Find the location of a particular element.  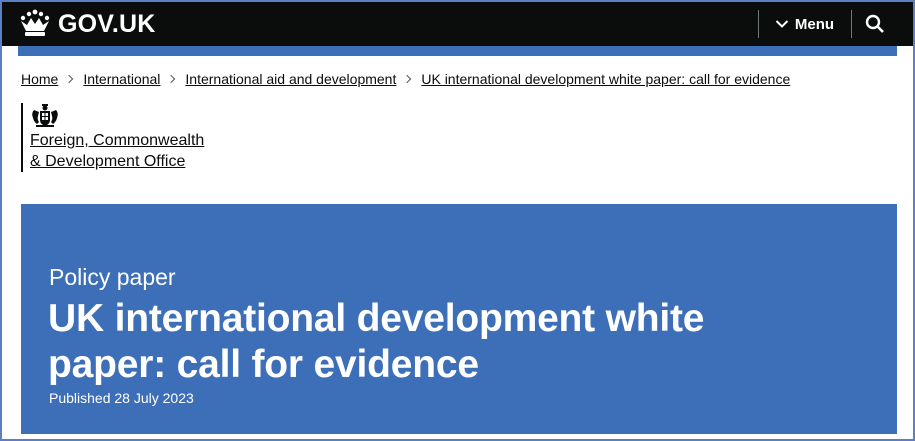

chevron-down-icon is located at coordinates (782, 24).